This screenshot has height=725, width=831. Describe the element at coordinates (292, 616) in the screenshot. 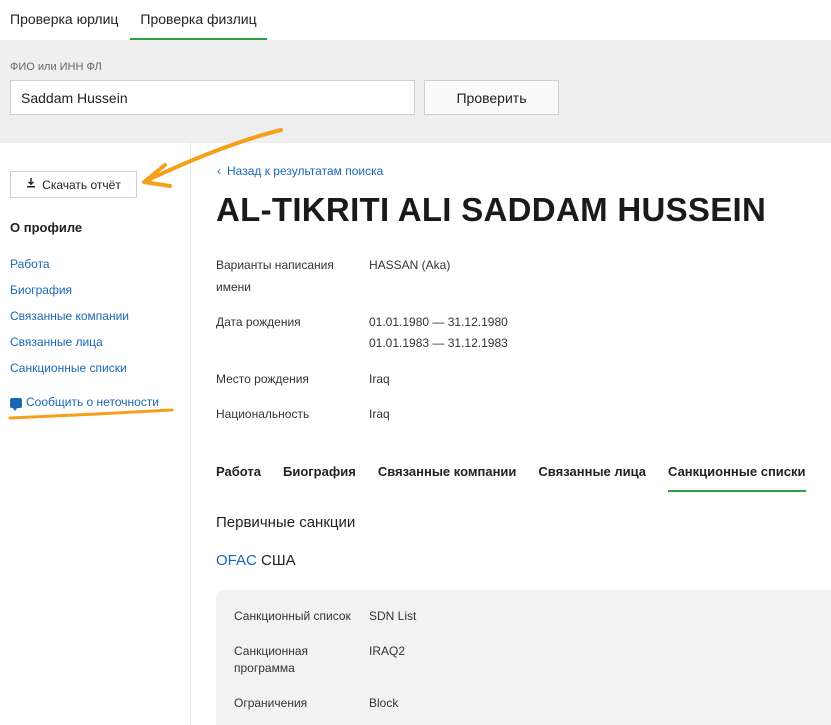

I see `sanction-list-label: Санкционный список` at that location.